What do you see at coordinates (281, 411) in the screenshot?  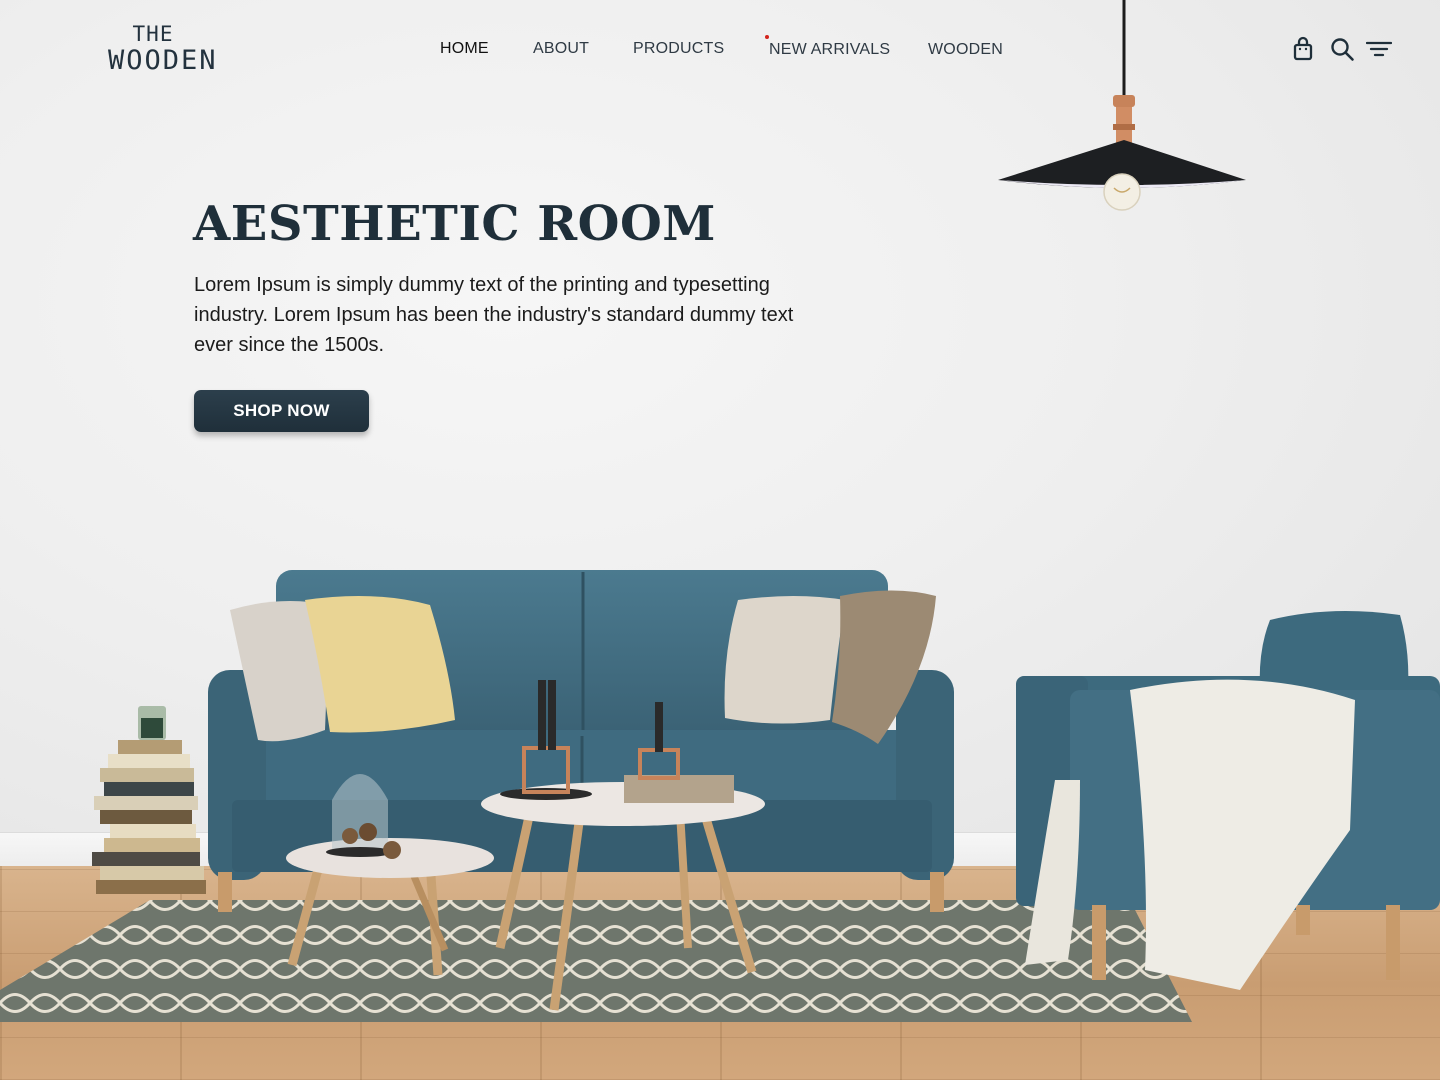 I see `shop-now-button: SHOP NOW` at bounding box center [281, 411].